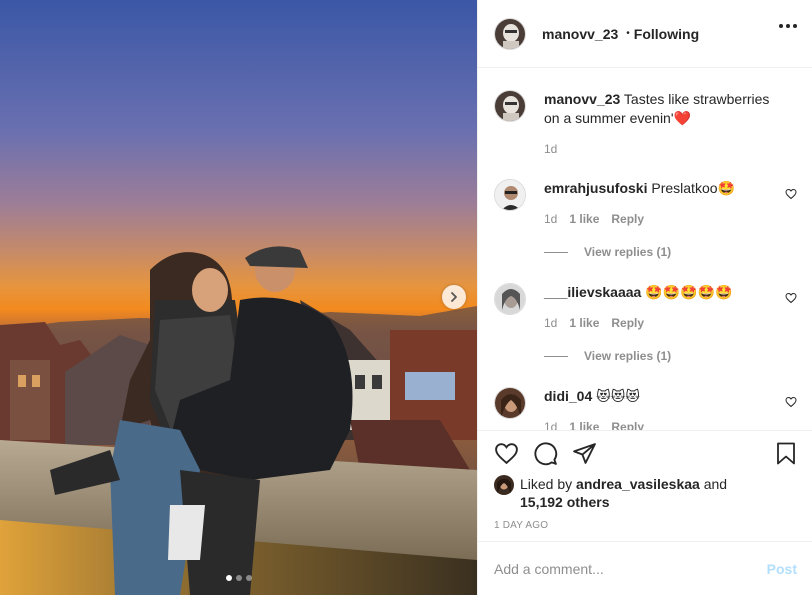 Image resolution: width=812 pixels, height=595 pixels. I want to click on liked-by-joiner: and, so click(715, 484).